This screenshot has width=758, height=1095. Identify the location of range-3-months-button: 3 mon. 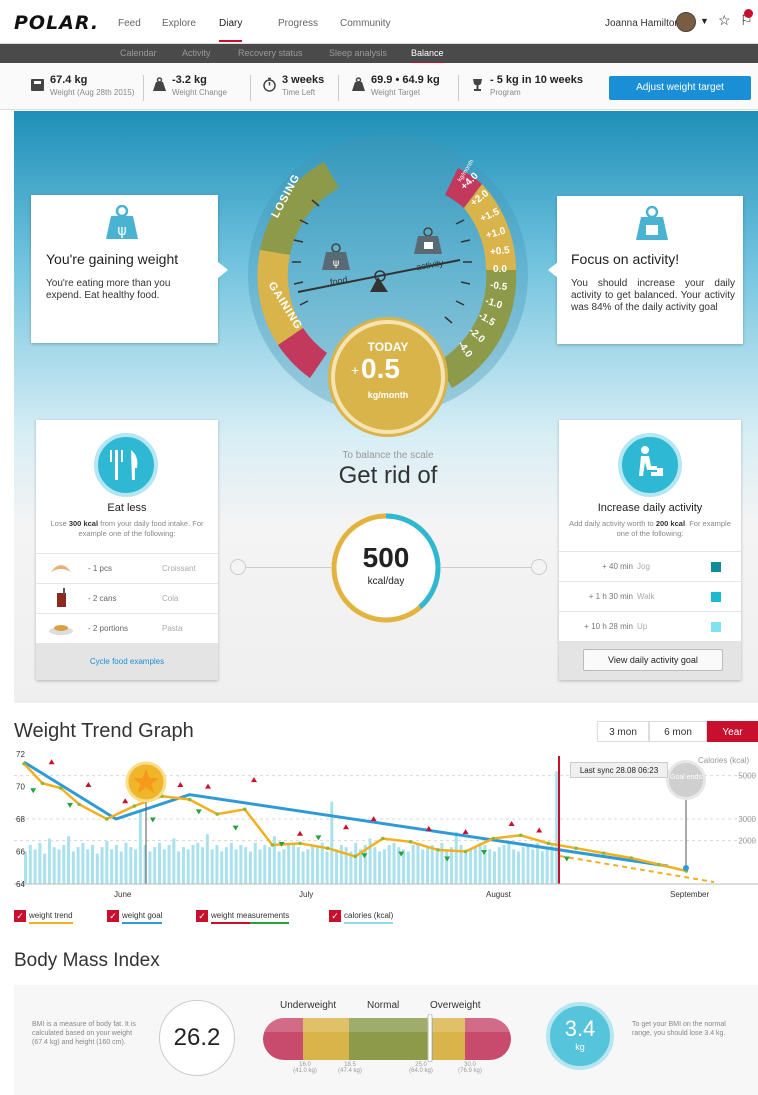
(623, 731).